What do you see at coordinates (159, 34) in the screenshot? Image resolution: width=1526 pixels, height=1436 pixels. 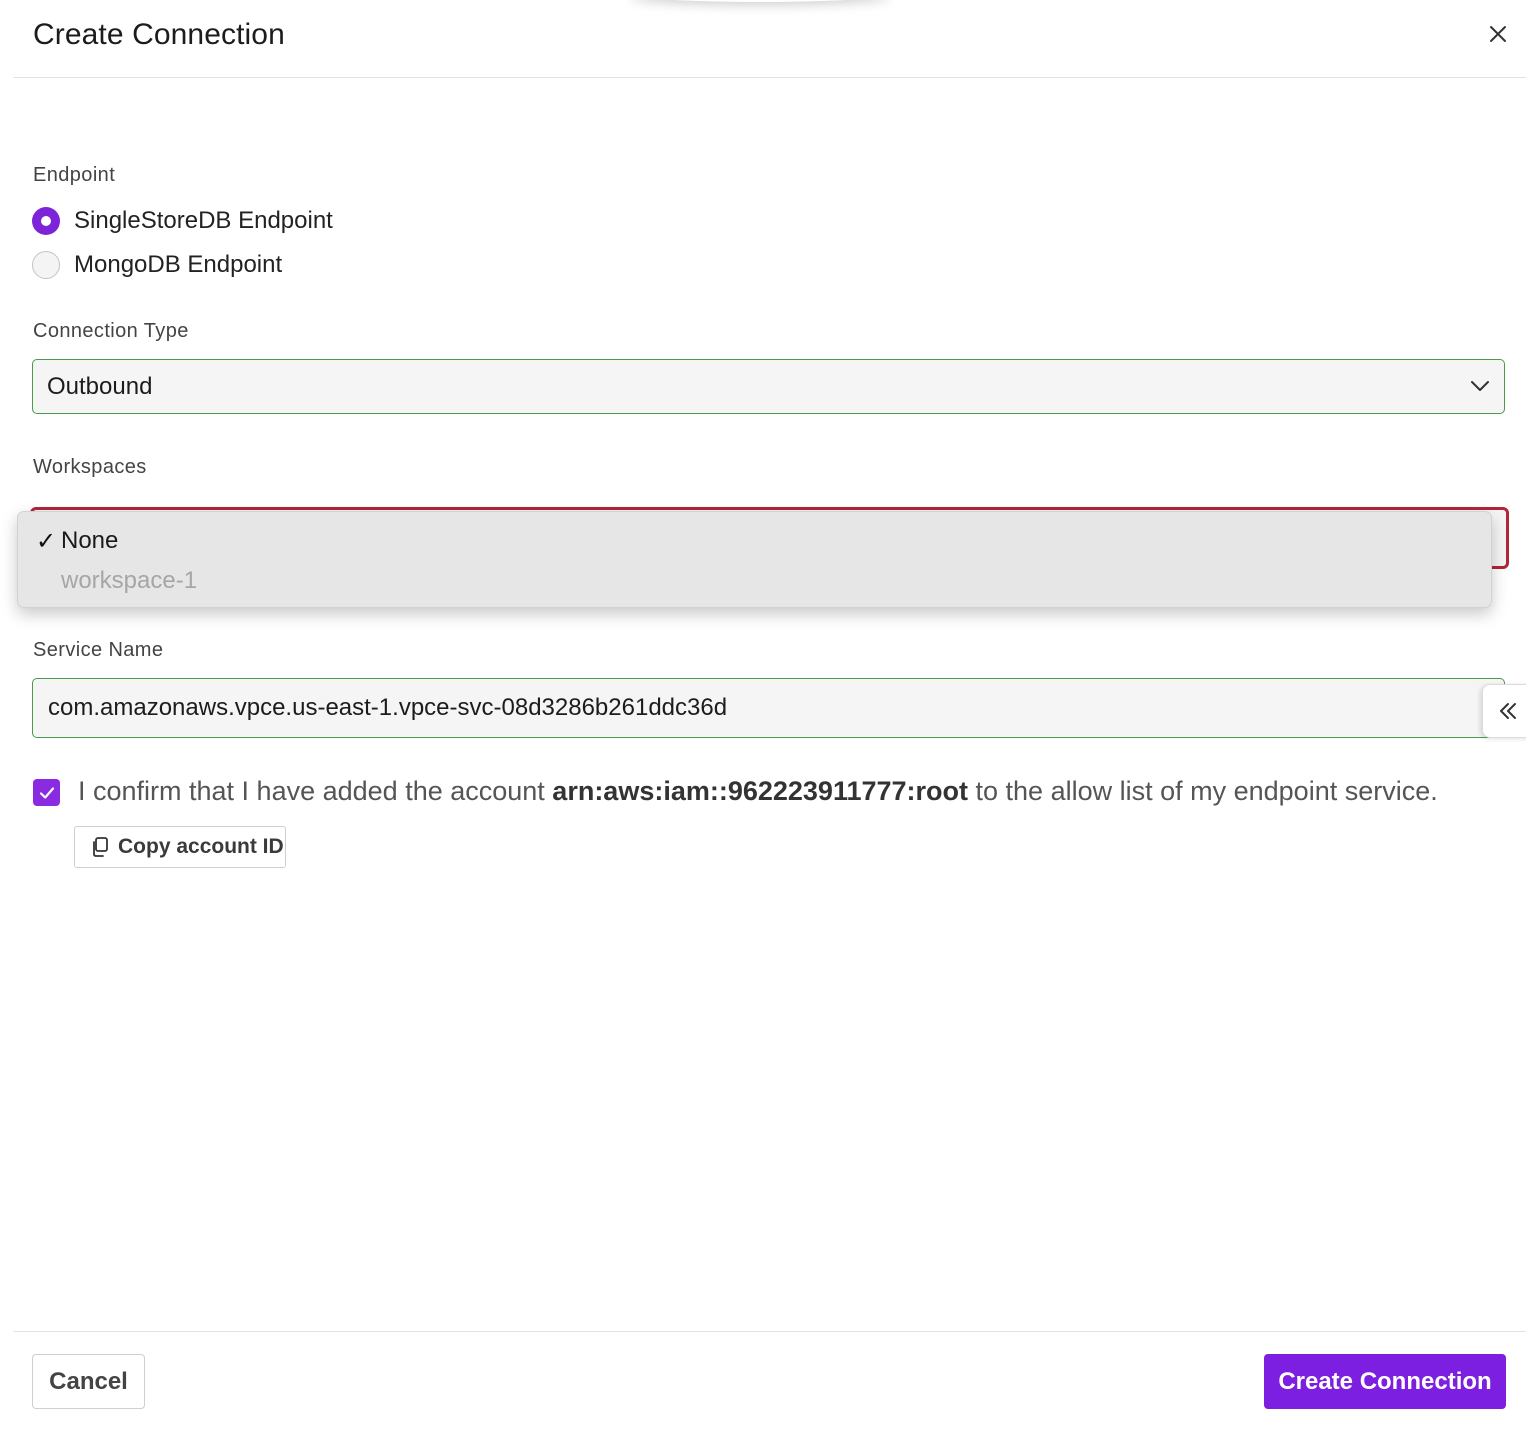 I see `dialog-title: Create Connection` at bounding box center [159, 34].